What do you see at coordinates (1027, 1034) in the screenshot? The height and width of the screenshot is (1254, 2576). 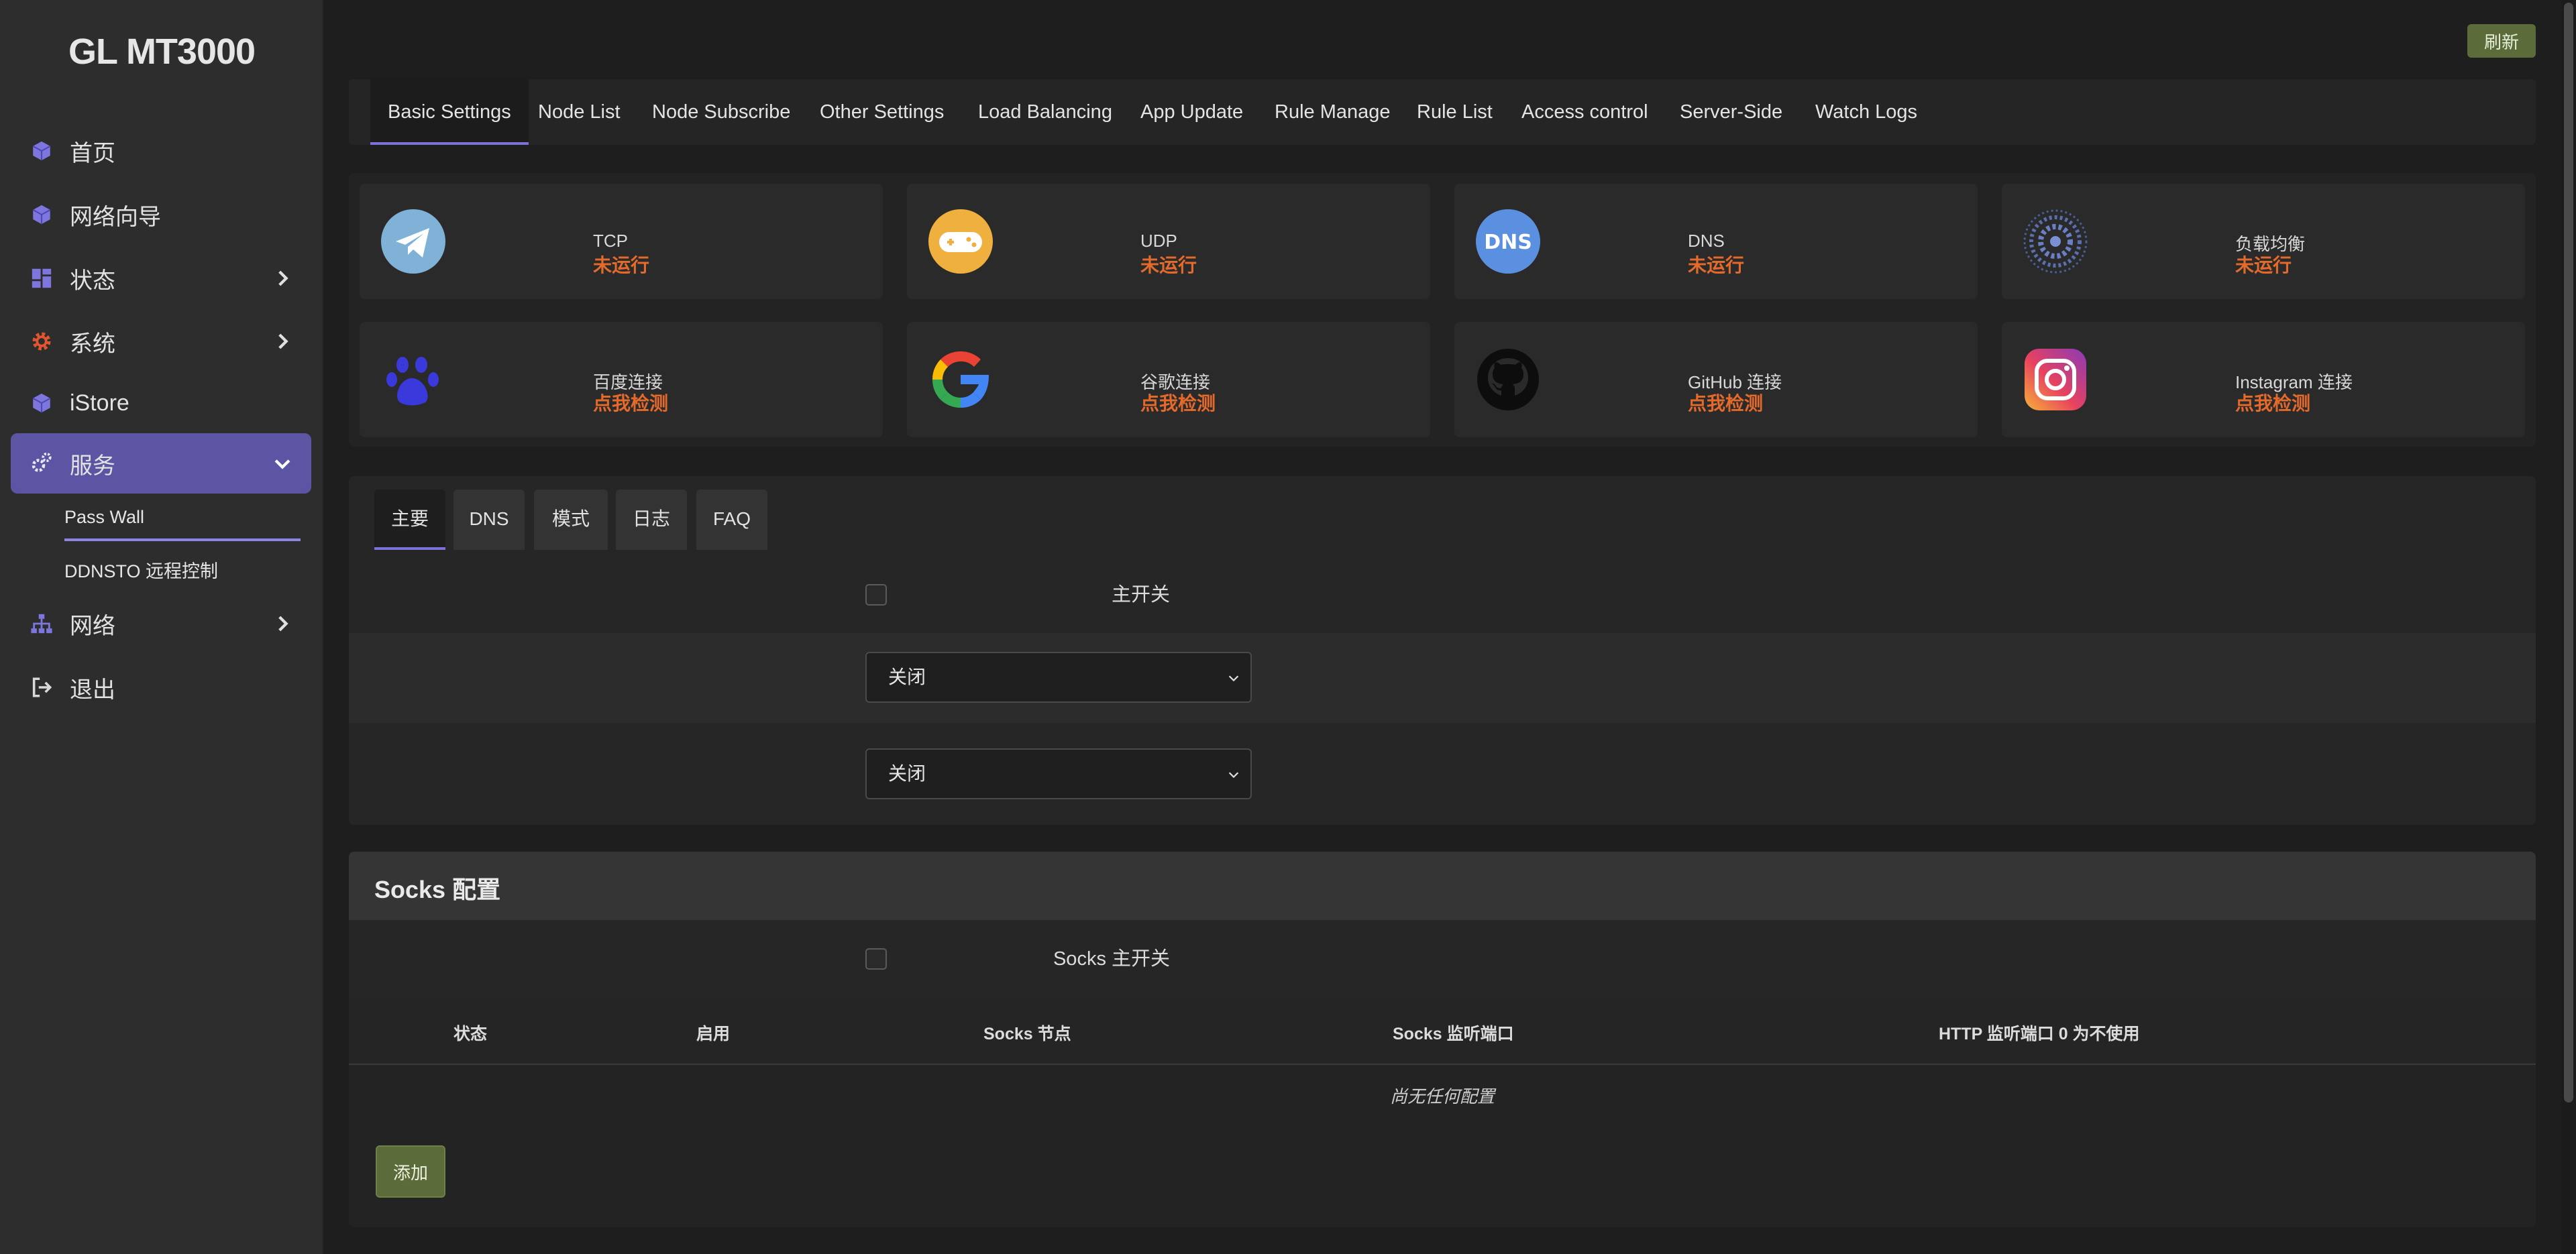 I see `column-header-socks-node: Socks 节点` at bounding box center [1027, 1034].